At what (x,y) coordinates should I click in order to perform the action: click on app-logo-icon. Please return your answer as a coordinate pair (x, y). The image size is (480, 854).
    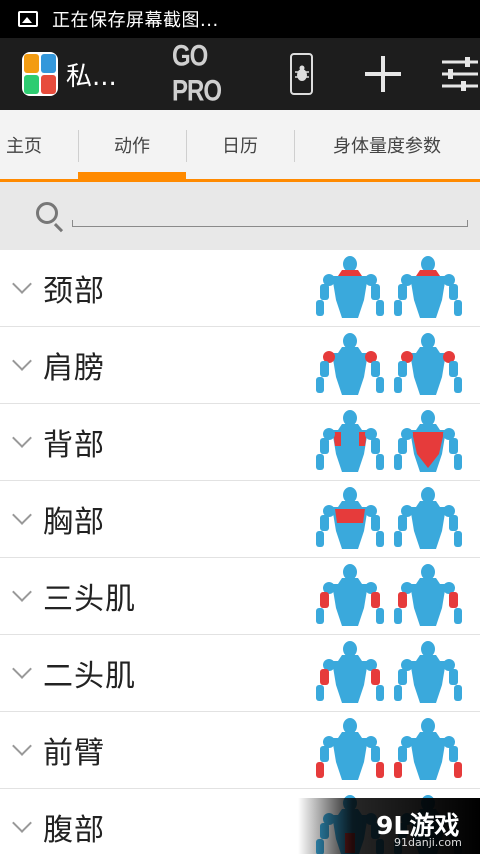
    Looking at the image, I should click on (40, 74).